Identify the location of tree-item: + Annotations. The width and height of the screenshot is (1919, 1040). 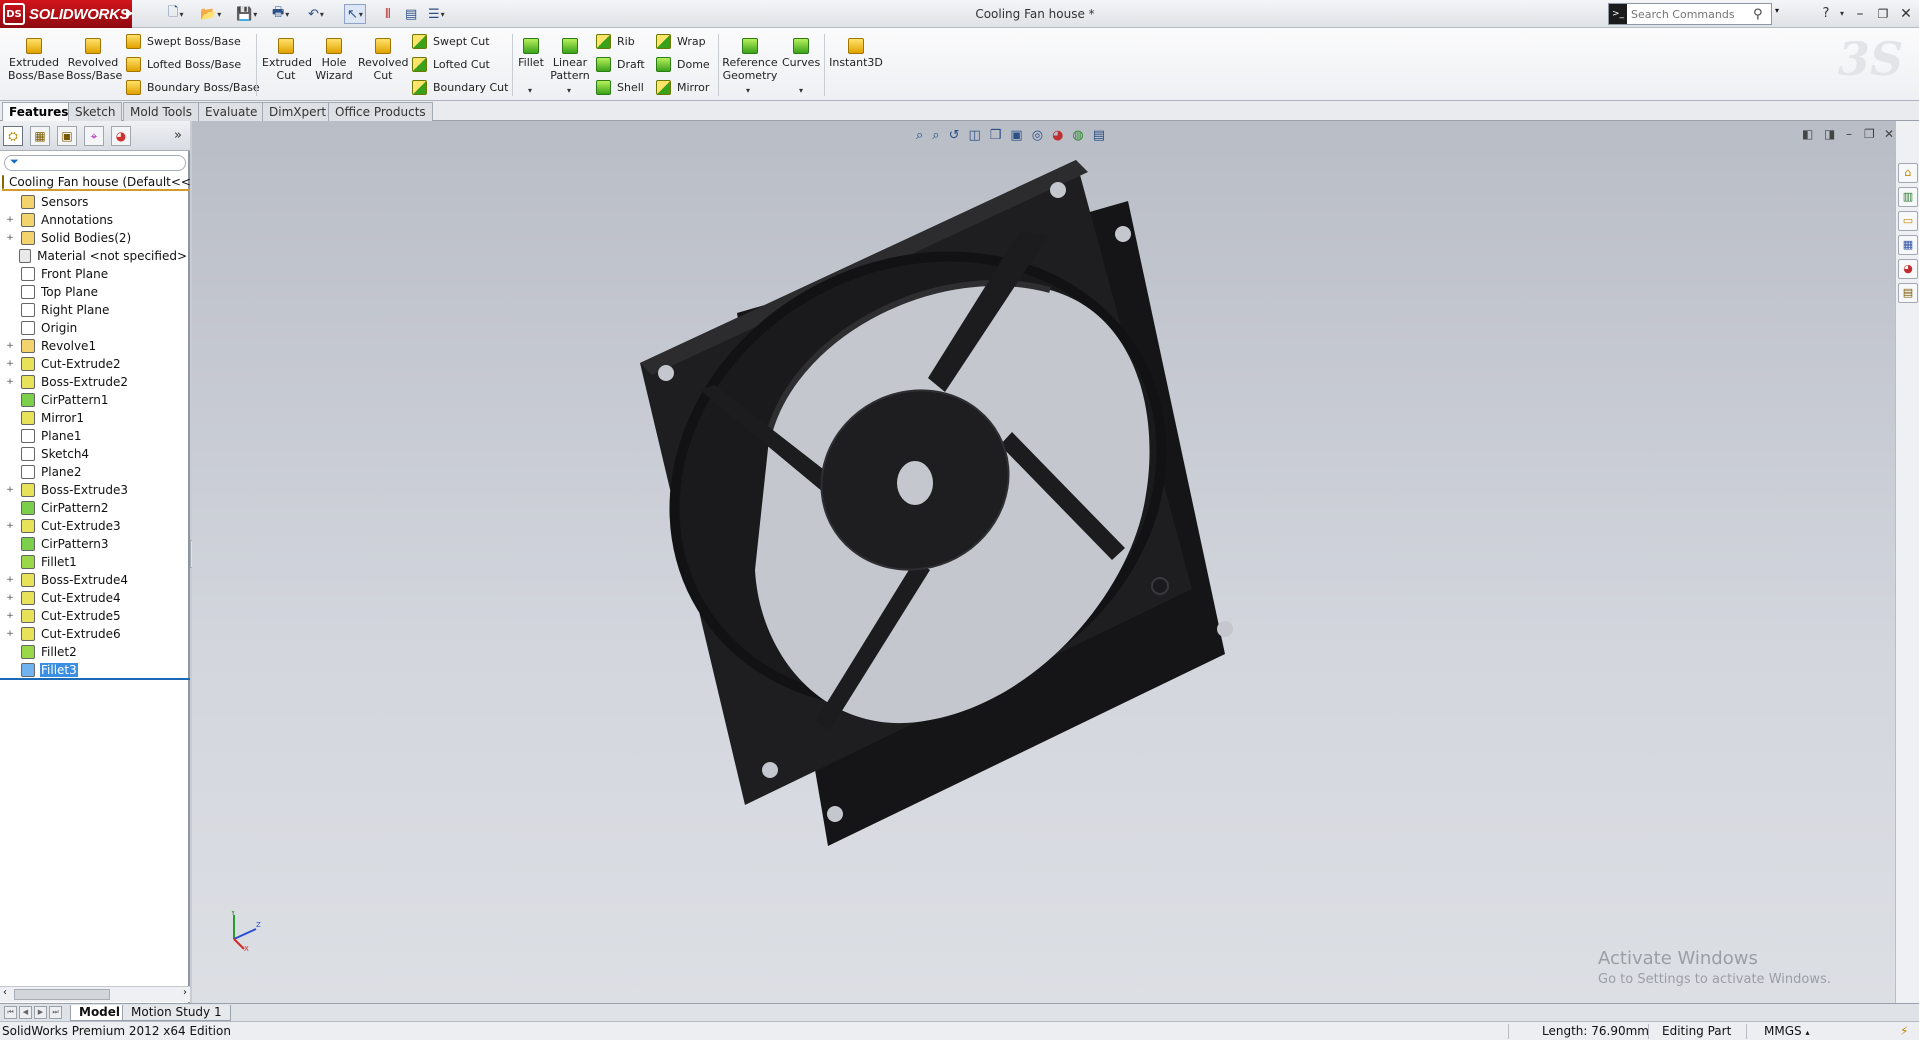
(94, 220).